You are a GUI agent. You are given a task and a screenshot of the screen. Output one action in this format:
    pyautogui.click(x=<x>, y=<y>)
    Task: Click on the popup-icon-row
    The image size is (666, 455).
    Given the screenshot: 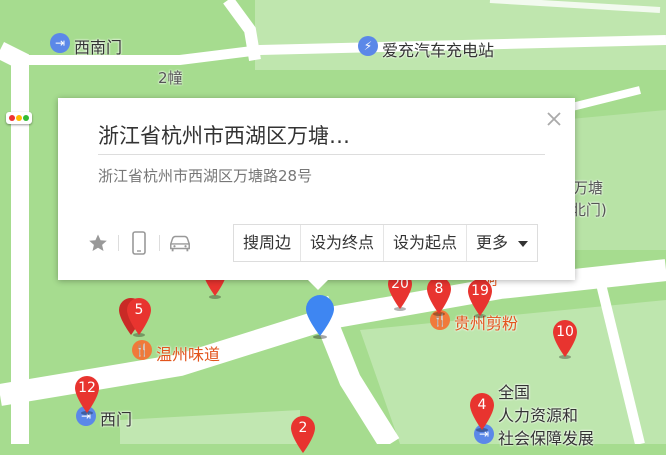 What is the action you would take?
    pyautogui.click(x=139, y=243)
    